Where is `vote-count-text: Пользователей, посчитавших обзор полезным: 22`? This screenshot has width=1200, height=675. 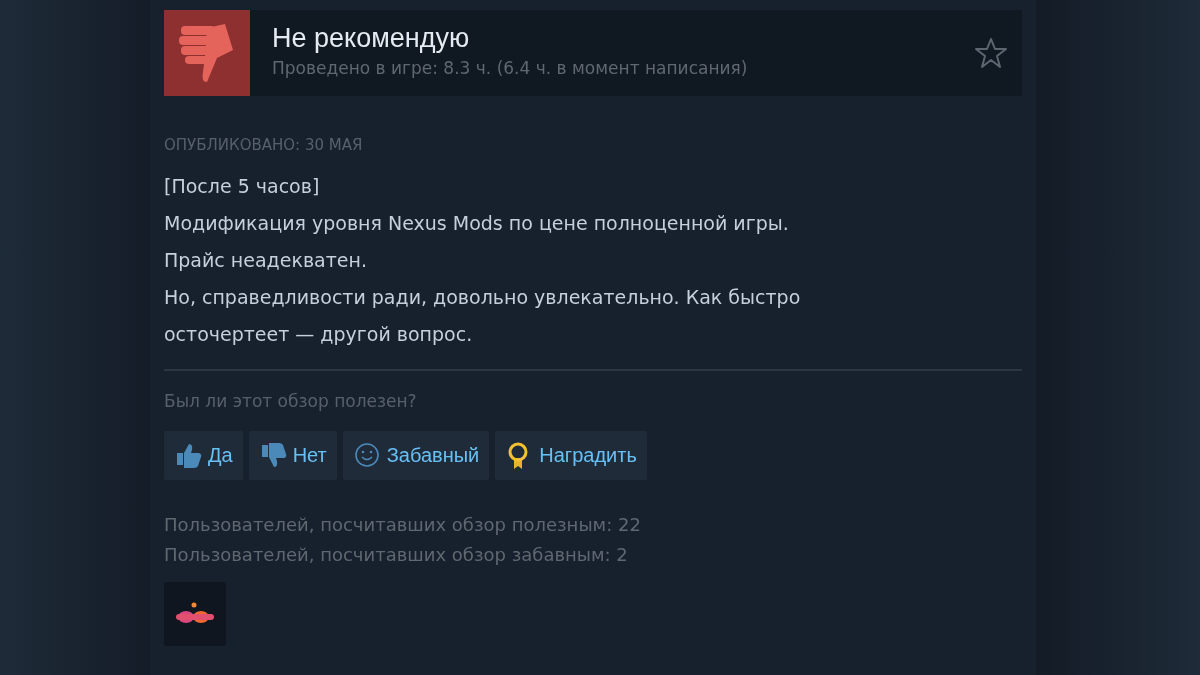
vote-count-text: Пользователей, посчитавших обзор полезным: 22 is located at coordinates (403, 525).